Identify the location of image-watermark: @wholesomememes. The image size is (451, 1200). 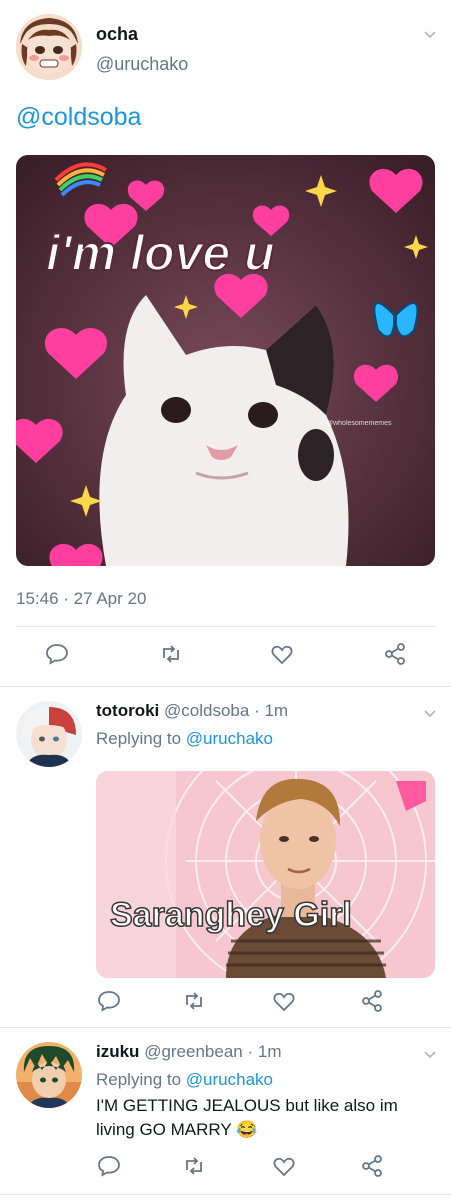
(359, 423).